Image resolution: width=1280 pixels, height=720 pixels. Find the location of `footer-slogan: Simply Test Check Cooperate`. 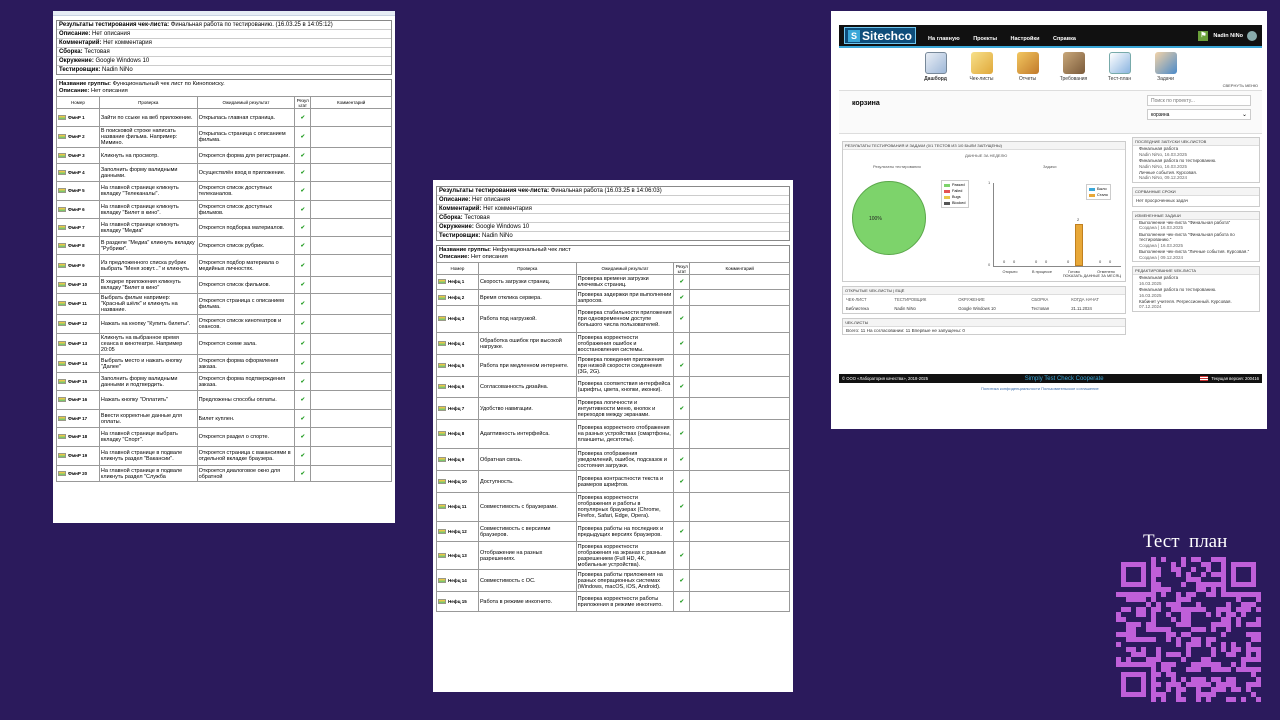

footer-slogan: Simply Test Check Cooperate is located at coordinates (1064, 378).